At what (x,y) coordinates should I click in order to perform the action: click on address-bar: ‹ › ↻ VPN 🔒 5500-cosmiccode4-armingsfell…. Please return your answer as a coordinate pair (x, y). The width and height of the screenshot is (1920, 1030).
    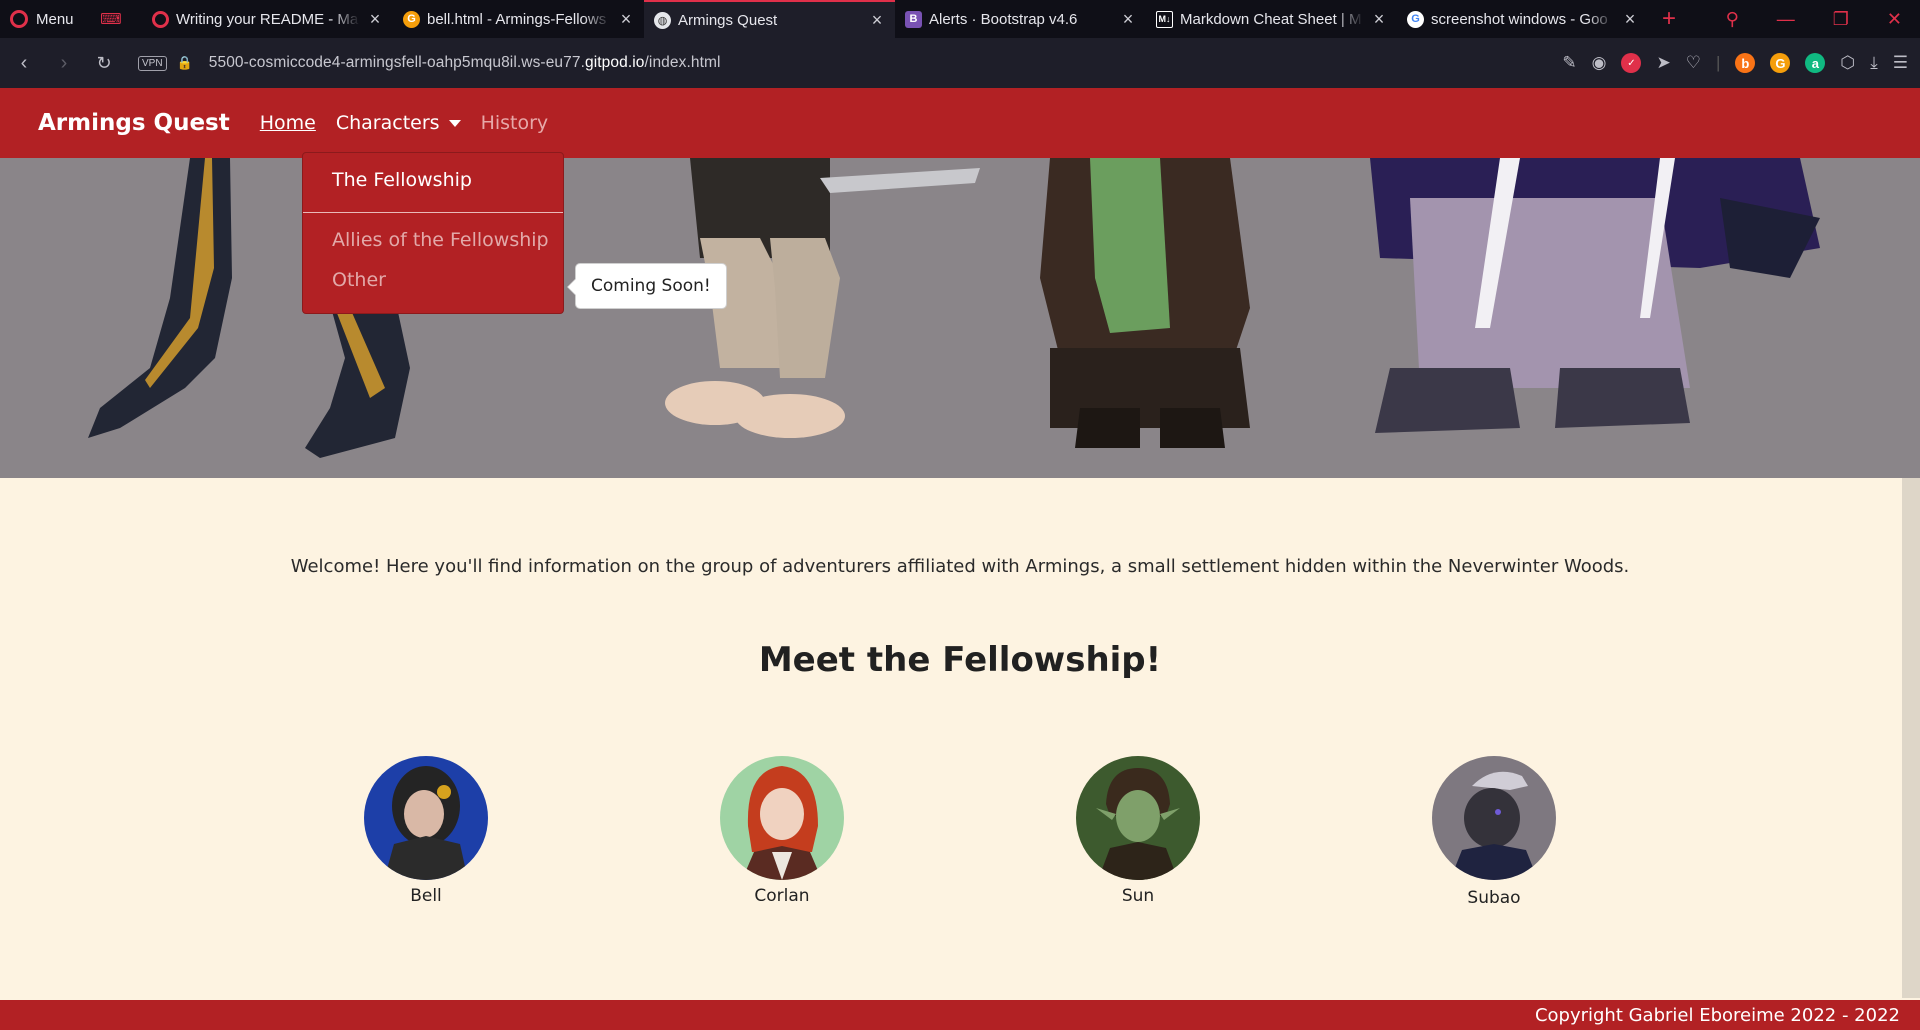
    Looking at the image, I should click on (960, 63).